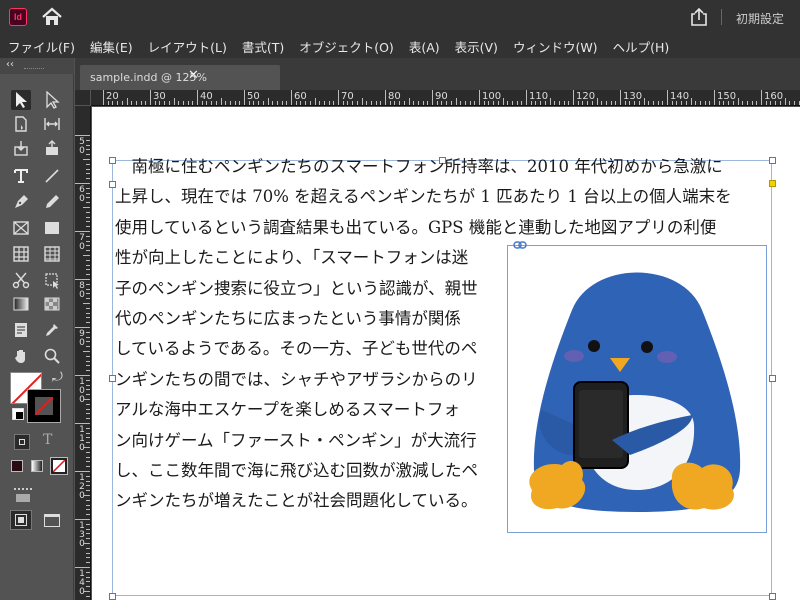 Image resolution: width=800 pixels, height=600 pixels. Describe the element at coordinates (699, 17) in the screenshot. I see `share-icon` at that location.